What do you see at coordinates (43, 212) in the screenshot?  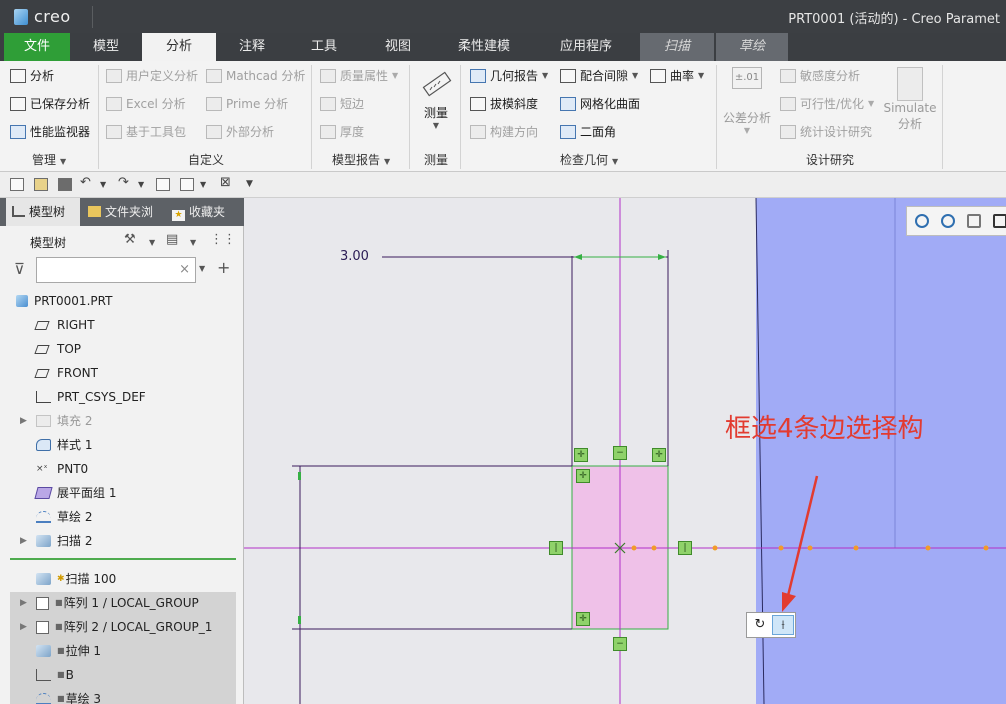 I see `tab-model-tree: 模型树` at bounding box center [43, 212].